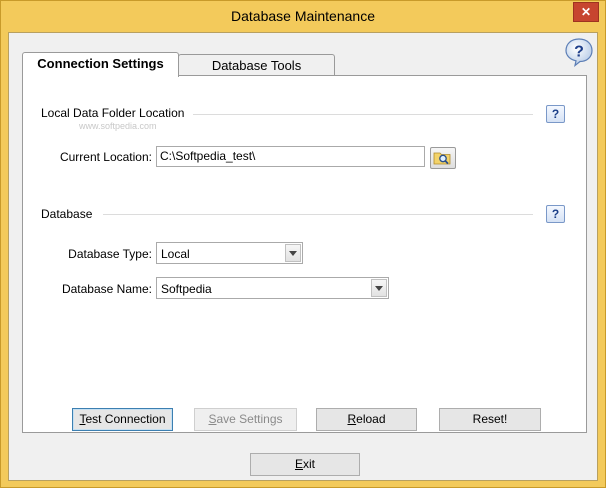 This screenshot has width=606, height=488. Describe the element at coordinates (272, 288) in the screenshot. I see `database-name-select: Softpedia` at that location.